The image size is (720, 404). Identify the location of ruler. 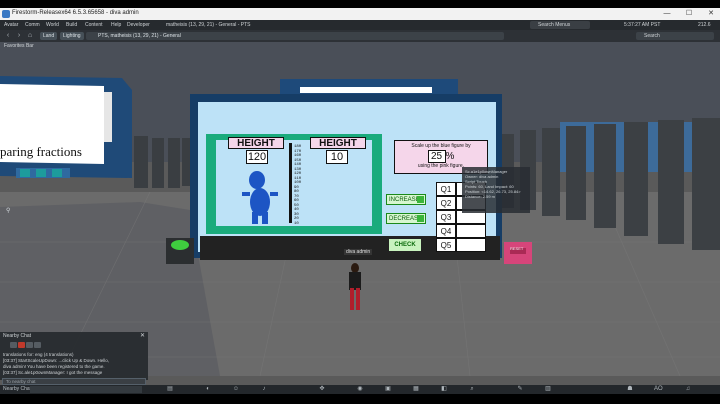
(290, 183).